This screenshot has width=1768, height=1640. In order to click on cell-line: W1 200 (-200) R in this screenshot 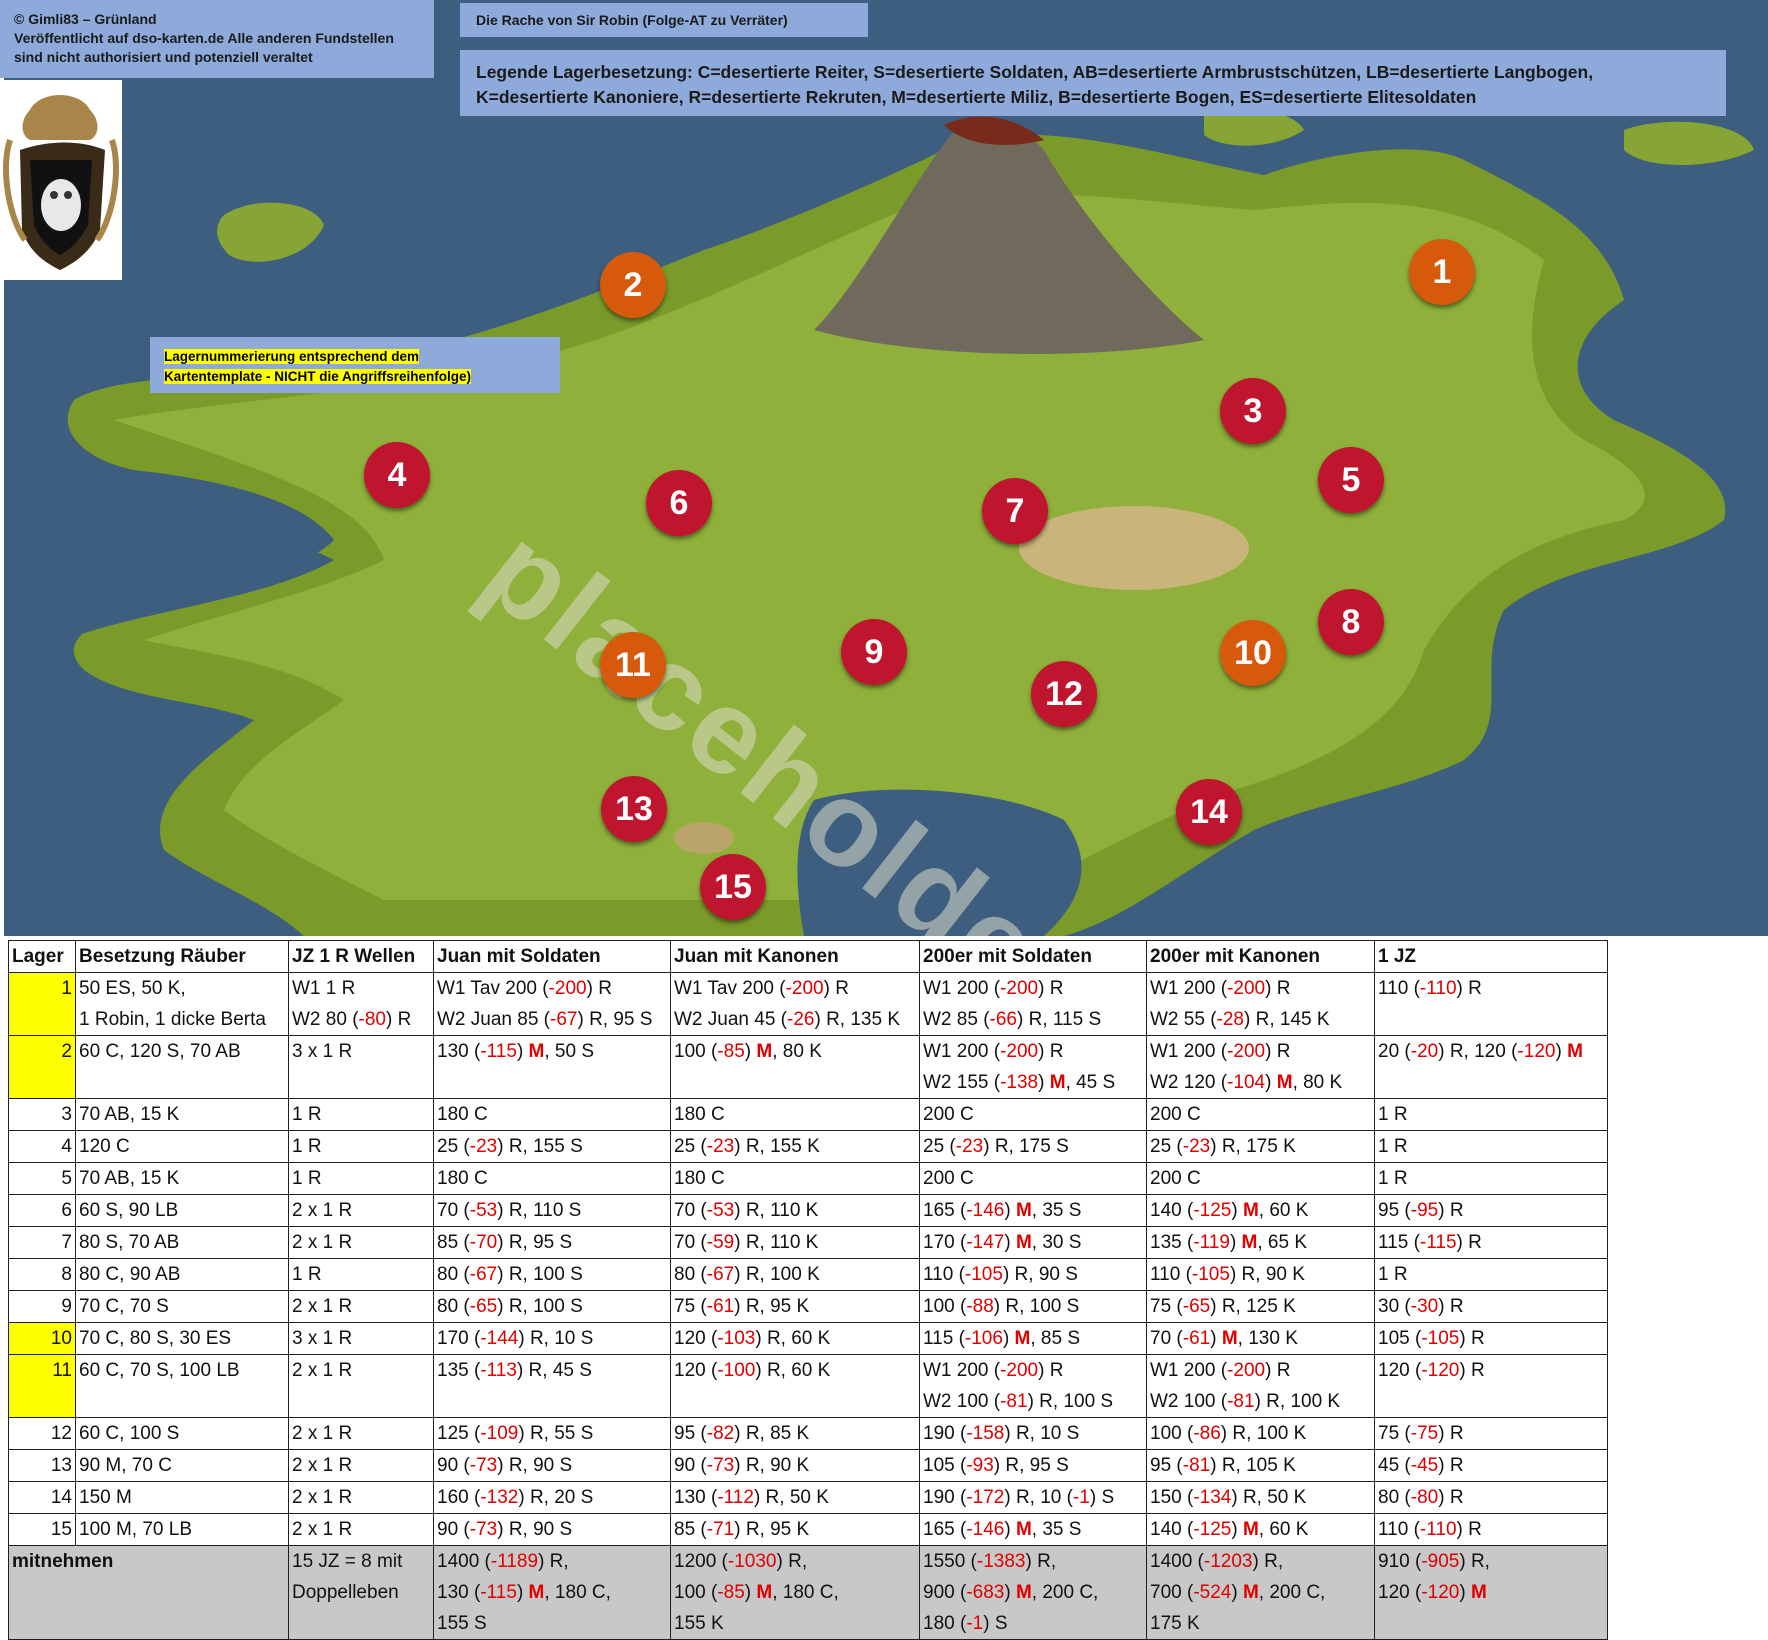, I will do `click(1220, 988)`.